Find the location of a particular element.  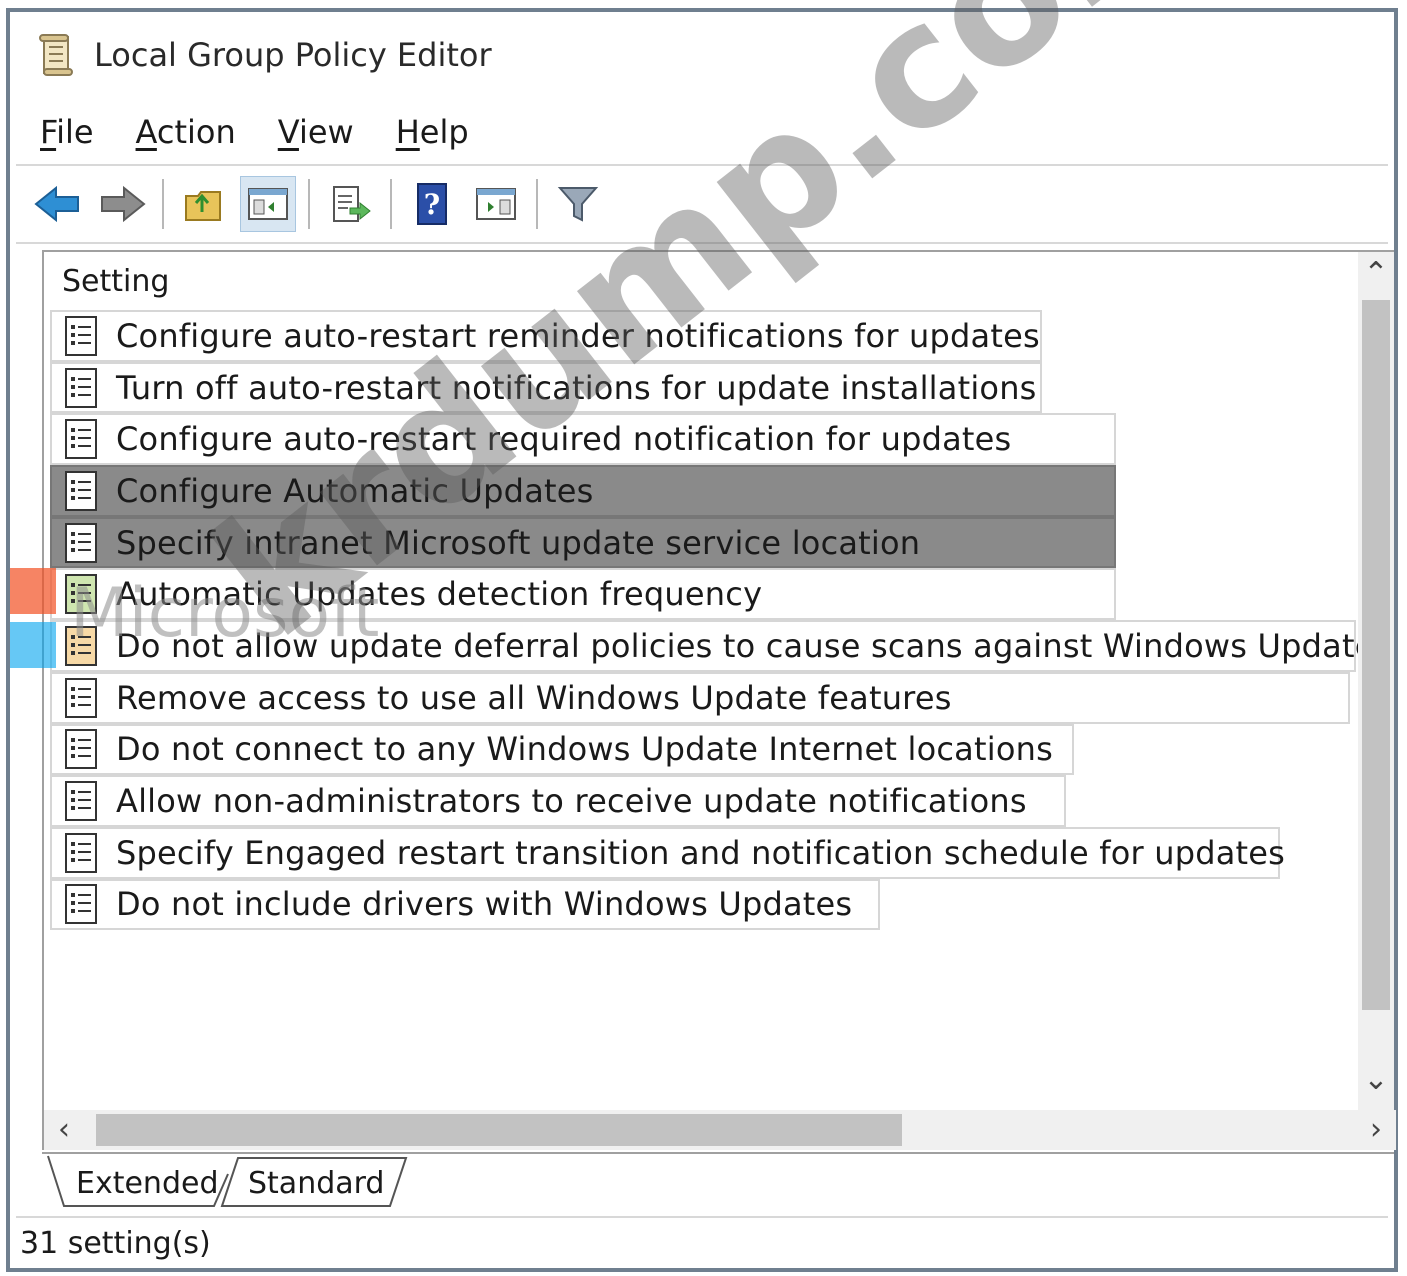

setting-row: Automatic Updates detection frequency is located at coordinates (583, 594).